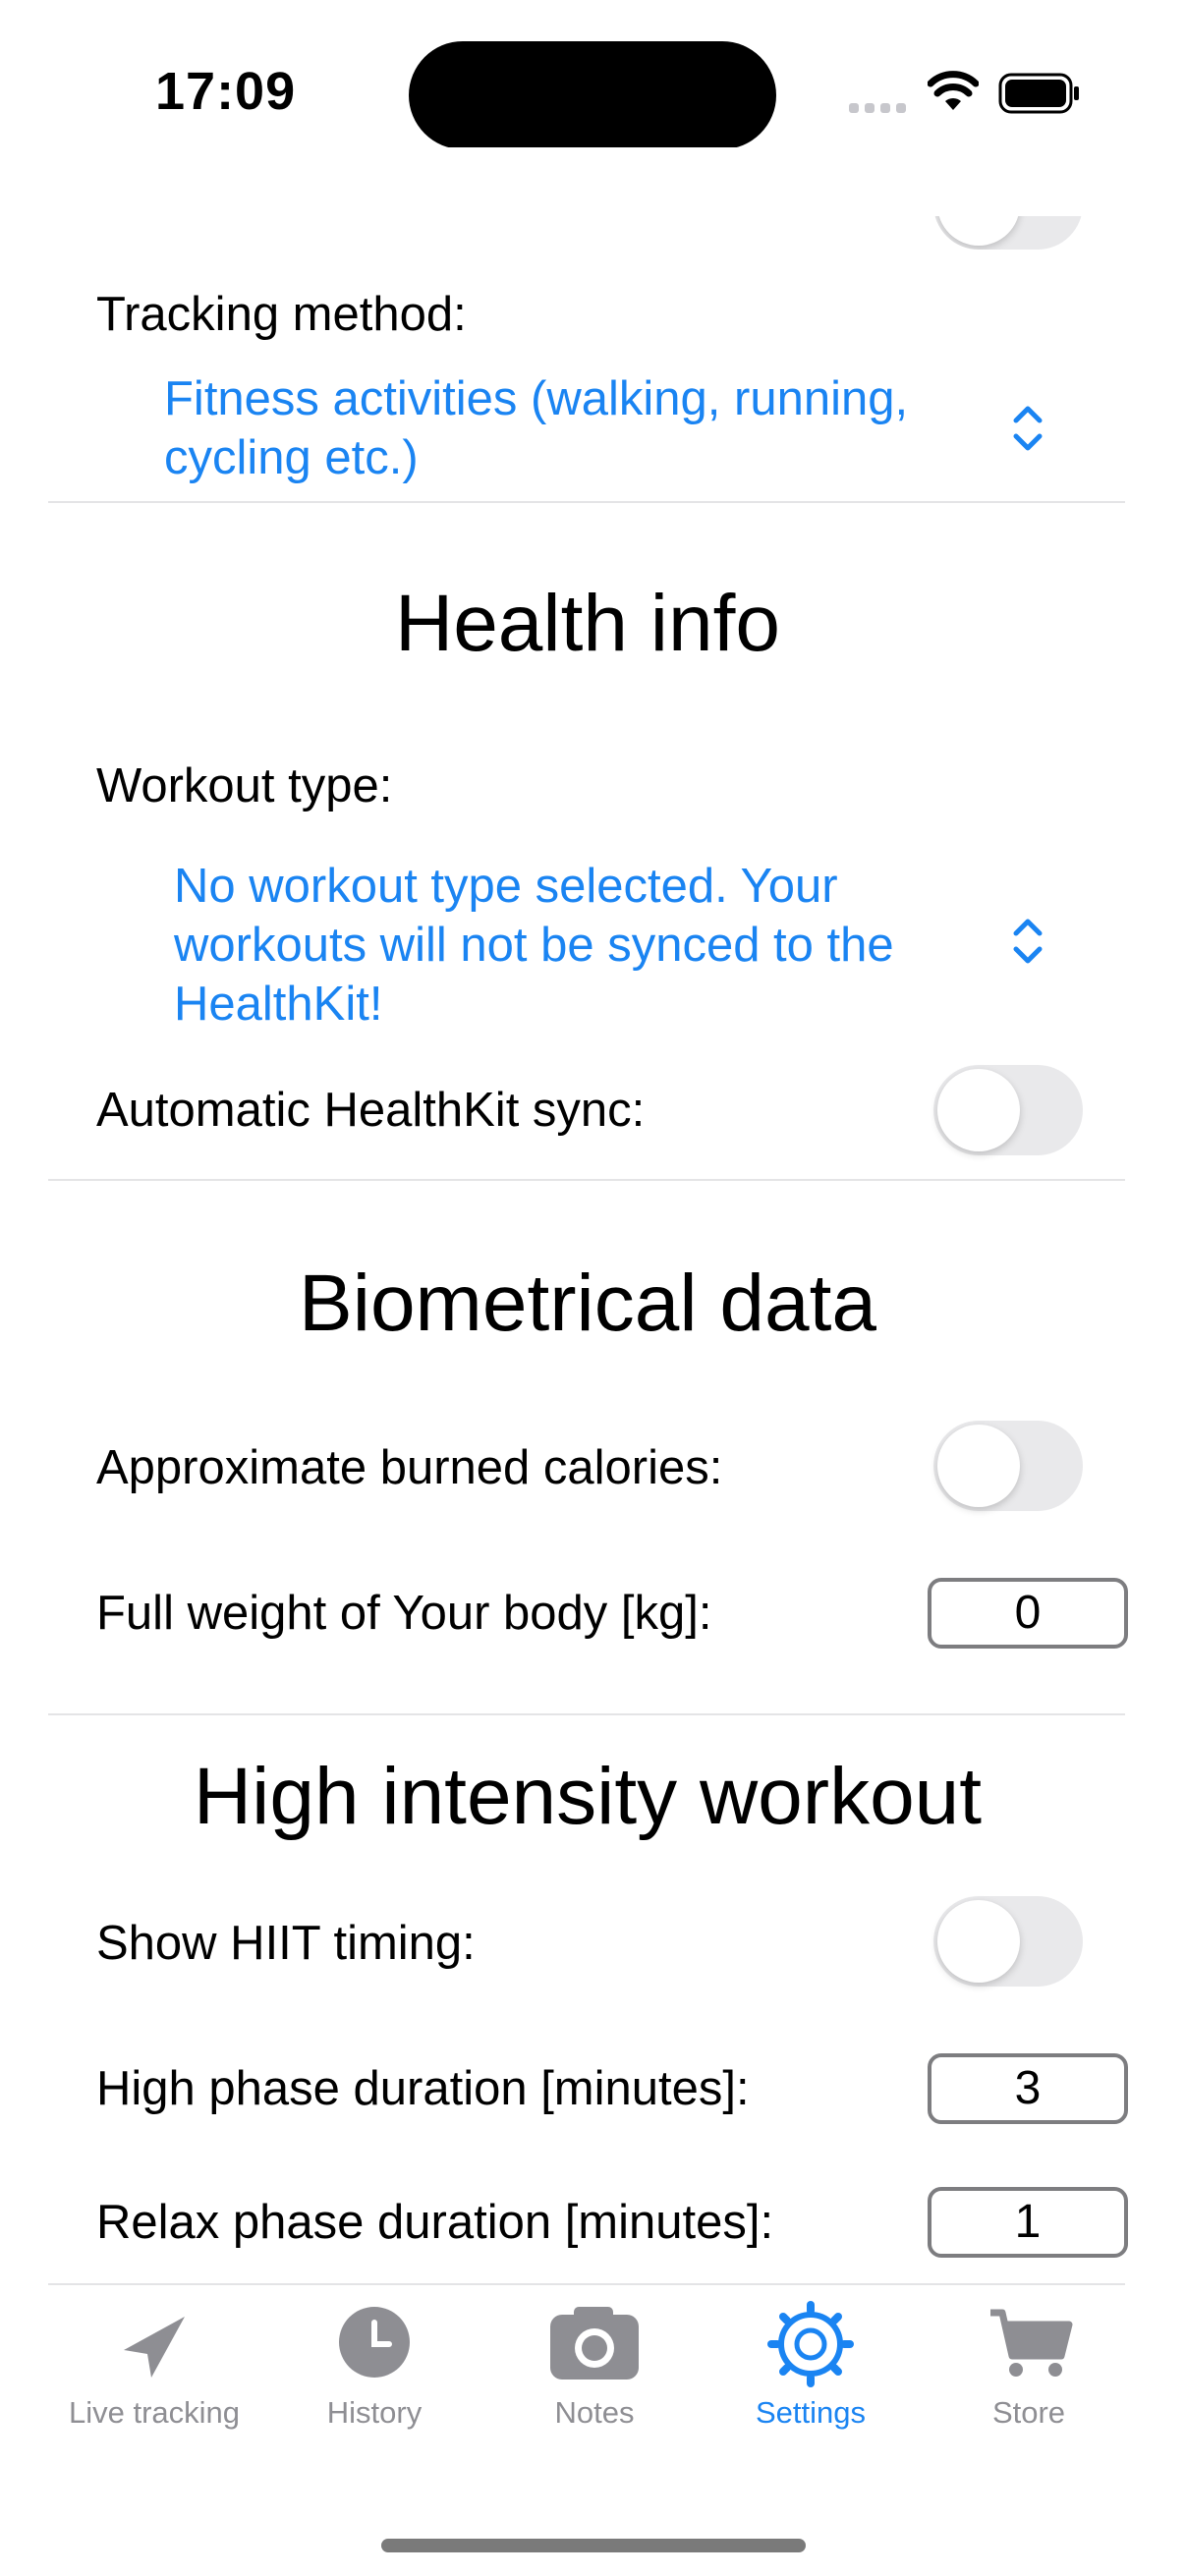  Describe the element at coordinates (375, 2412) in the screenshot. I see `tab-label: History` at that location.